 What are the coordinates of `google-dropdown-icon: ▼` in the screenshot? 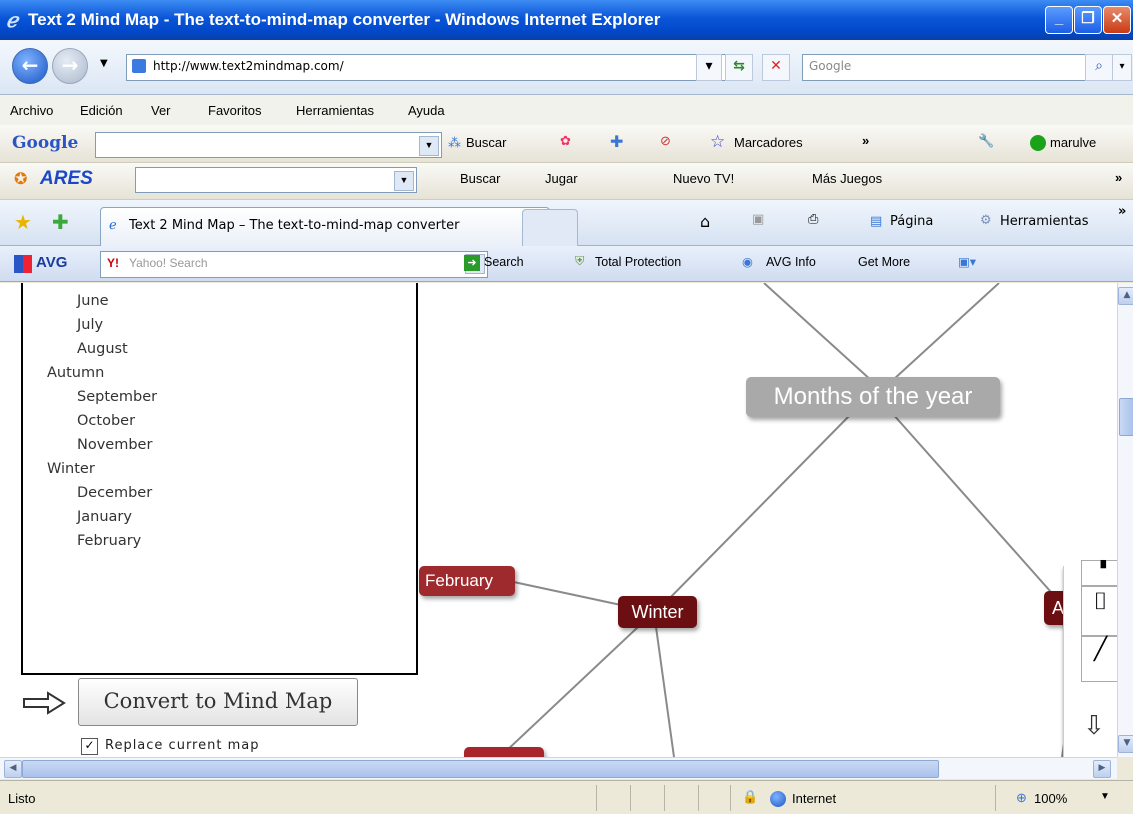 It's located at (429, 146).